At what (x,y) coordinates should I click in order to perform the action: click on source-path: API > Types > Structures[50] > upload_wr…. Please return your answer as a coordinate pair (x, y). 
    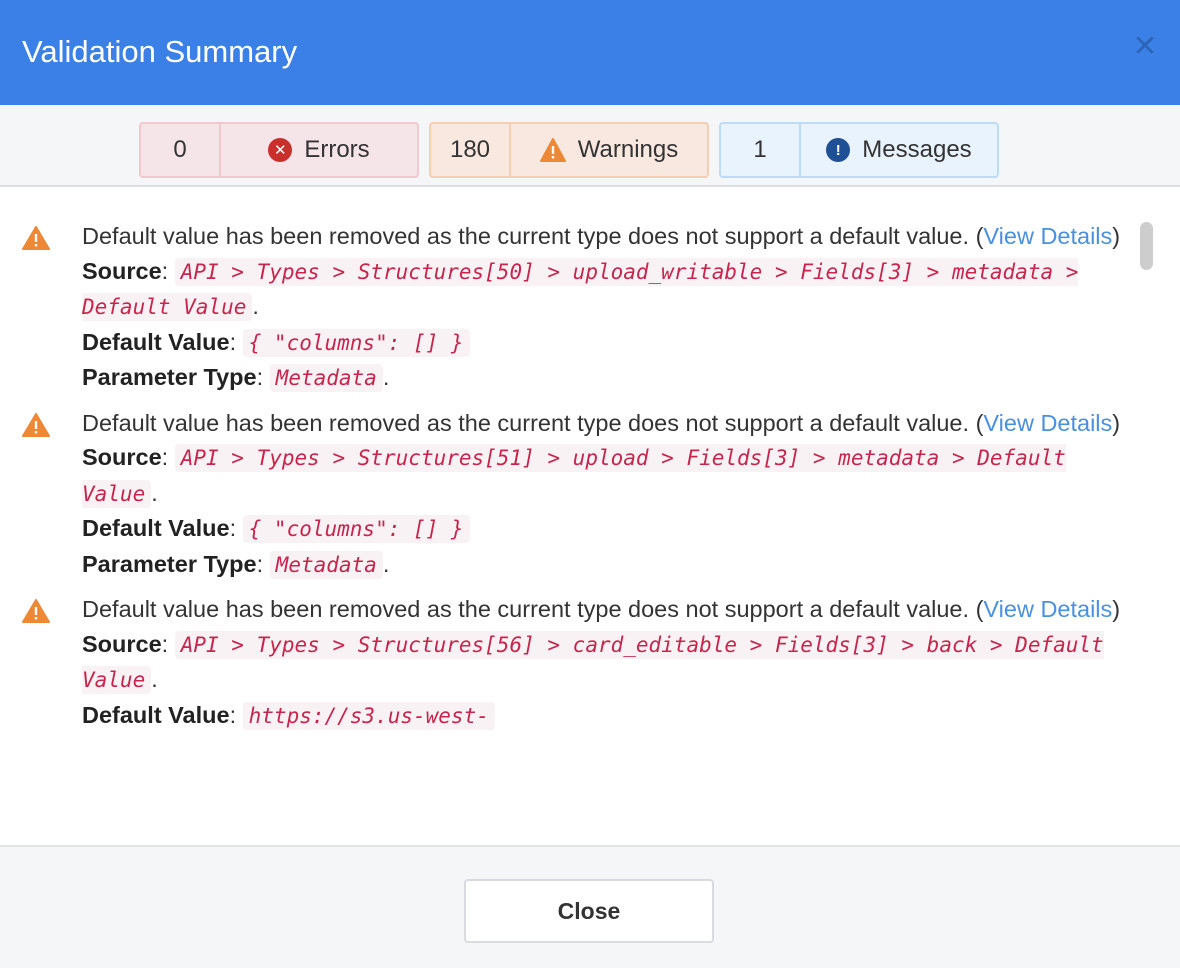
    Looking at the image, I should click on (580, 289).